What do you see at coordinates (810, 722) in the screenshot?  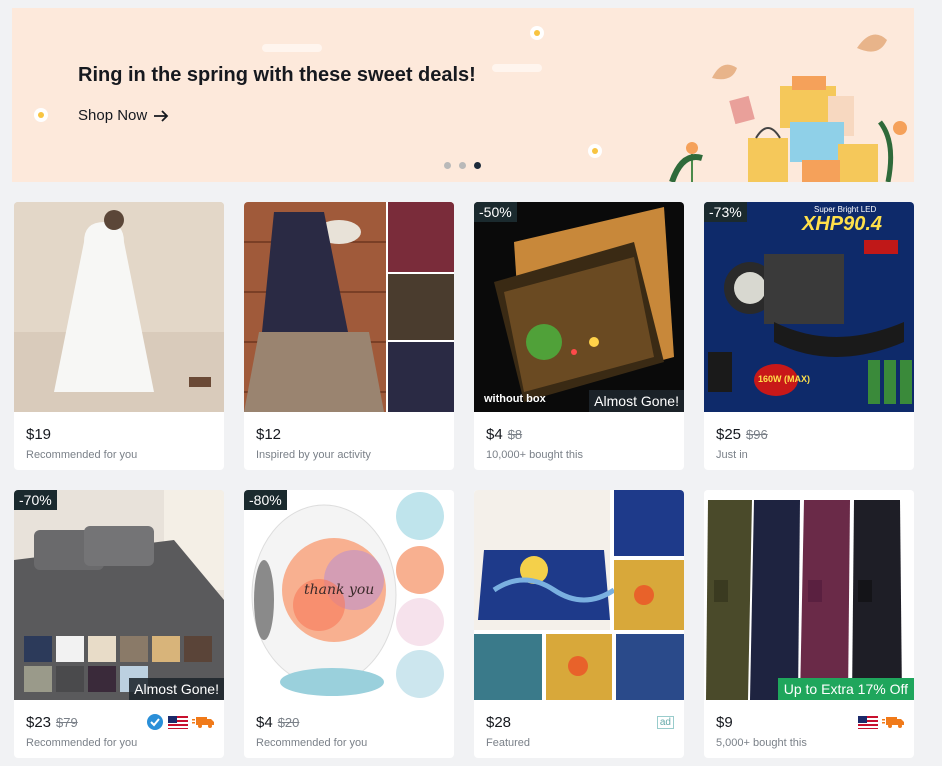 I see `price-row: $9` at bounding box center [810, 722].